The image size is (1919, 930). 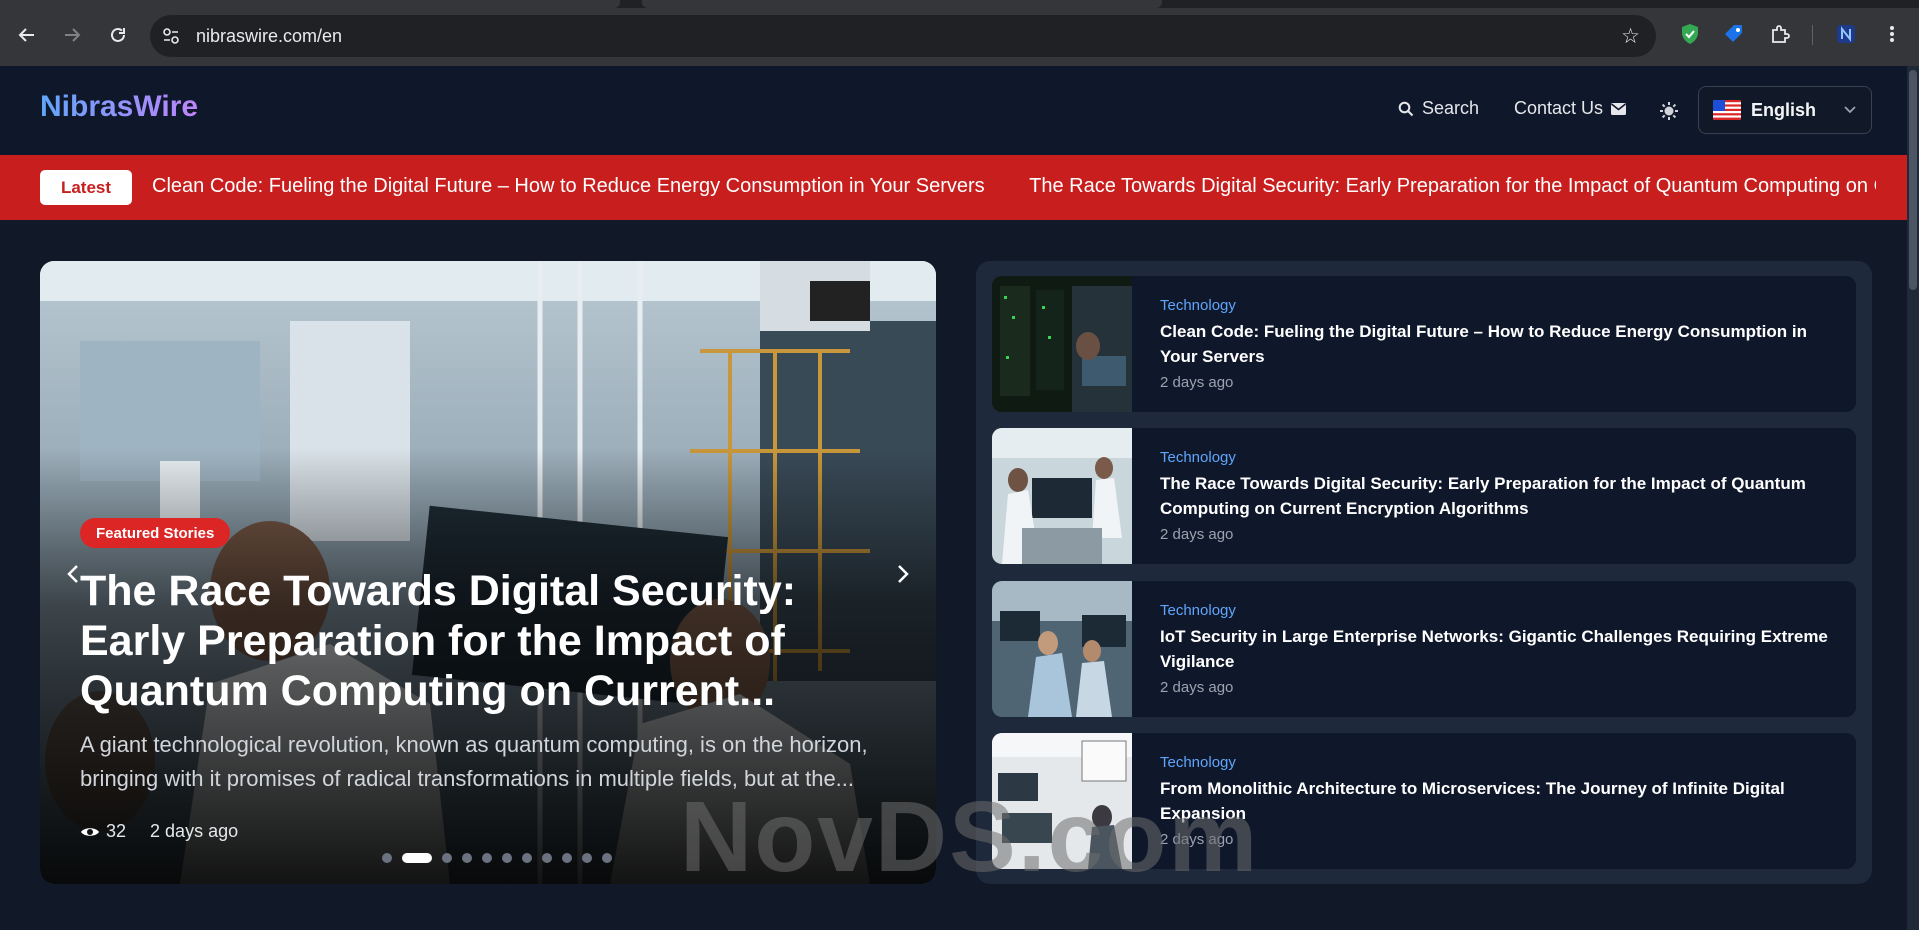 I want to click on scrollbar-thumb, so click(x=1913, y=180).